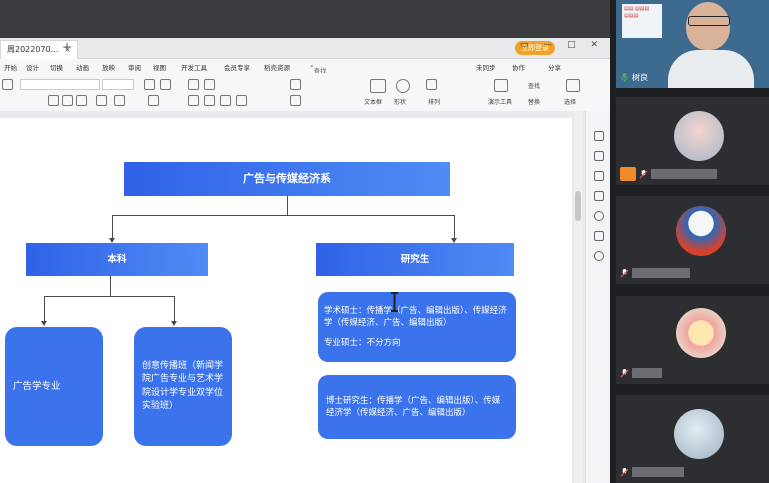  Describe the element at coordinates (578, 297) in the screenshot. I see `vertical-scrollbar` at that location.